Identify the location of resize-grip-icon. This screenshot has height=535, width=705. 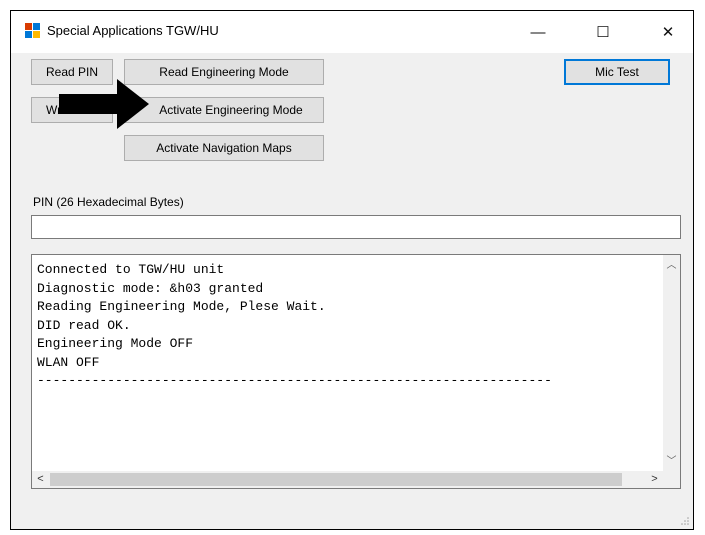
(685, 521).